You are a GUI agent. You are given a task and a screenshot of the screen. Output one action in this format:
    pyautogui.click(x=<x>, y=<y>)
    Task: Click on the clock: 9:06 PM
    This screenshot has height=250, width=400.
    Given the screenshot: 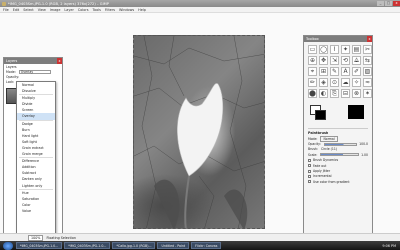 What is the action you would take?
    pyautogui.click(x=389, y=246)
    